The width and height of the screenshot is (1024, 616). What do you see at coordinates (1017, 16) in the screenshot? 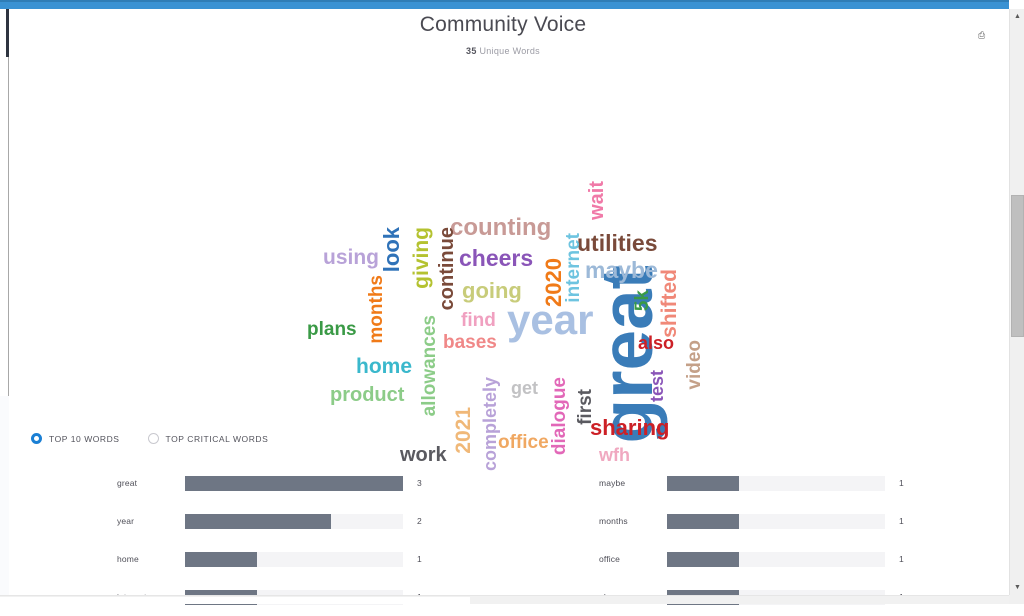
I see `scroll-up-arrow-icon: ▲` at bounding box center [1017, 16].